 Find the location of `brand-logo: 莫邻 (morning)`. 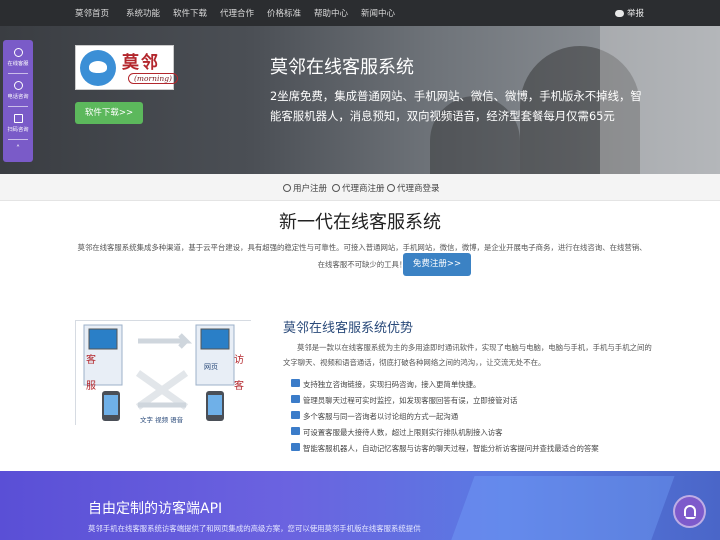

brand-logo: 莫邻 (morning) is located at coordinates (126, 67).